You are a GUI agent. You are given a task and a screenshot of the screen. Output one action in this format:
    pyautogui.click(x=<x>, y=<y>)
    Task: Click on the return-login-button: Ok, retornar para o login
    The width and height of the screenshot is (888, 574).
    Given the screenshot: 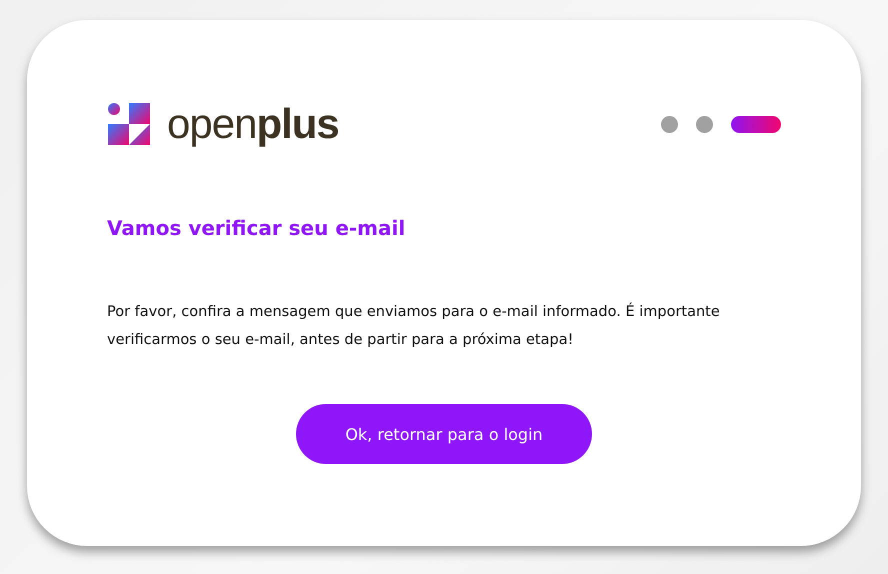 What is the action you would take?
    pyautogui.click(x=444, y=434)
    